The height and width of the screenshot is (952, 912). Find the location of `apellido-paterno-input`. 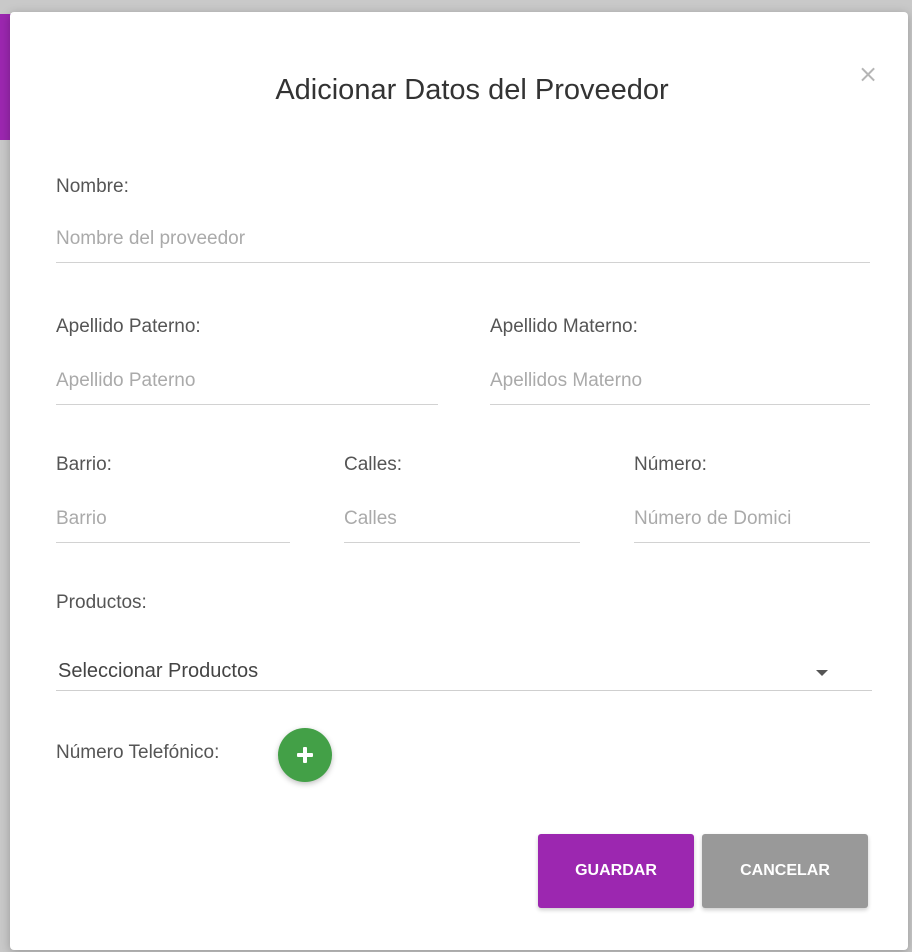

apellido-paterno-input is located at coordinates (247, 386).